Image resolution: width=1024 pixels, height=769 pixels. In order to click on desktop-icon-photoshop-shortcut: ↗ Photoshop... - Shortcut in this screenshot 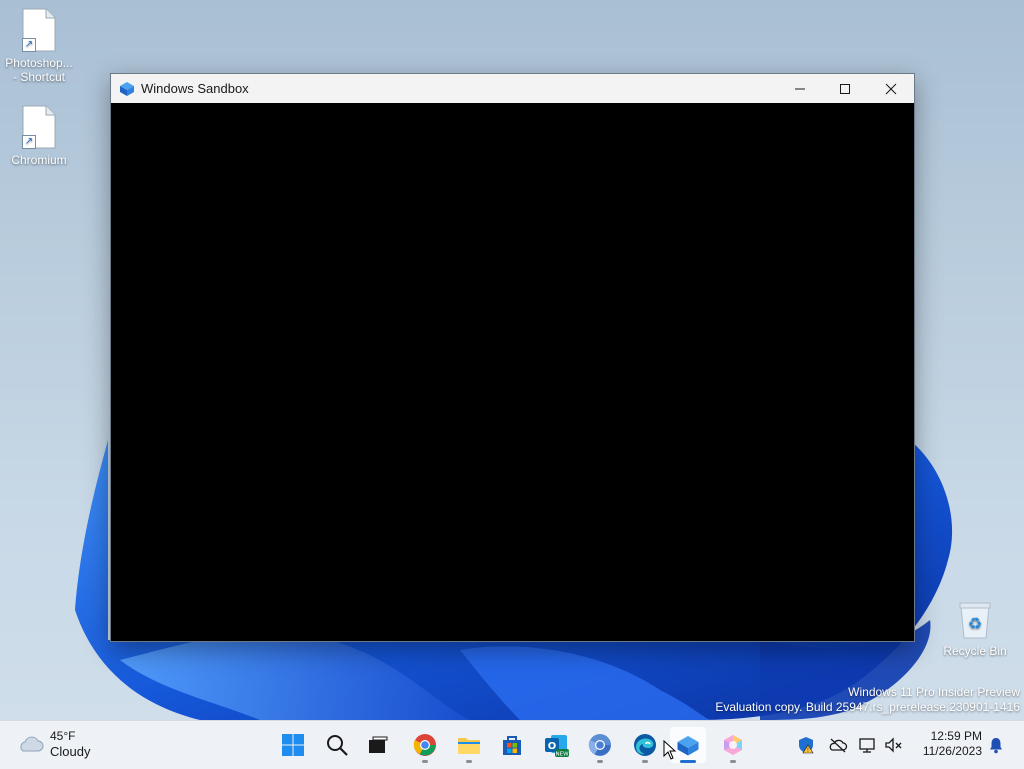, I will do `click(39, 46)`.